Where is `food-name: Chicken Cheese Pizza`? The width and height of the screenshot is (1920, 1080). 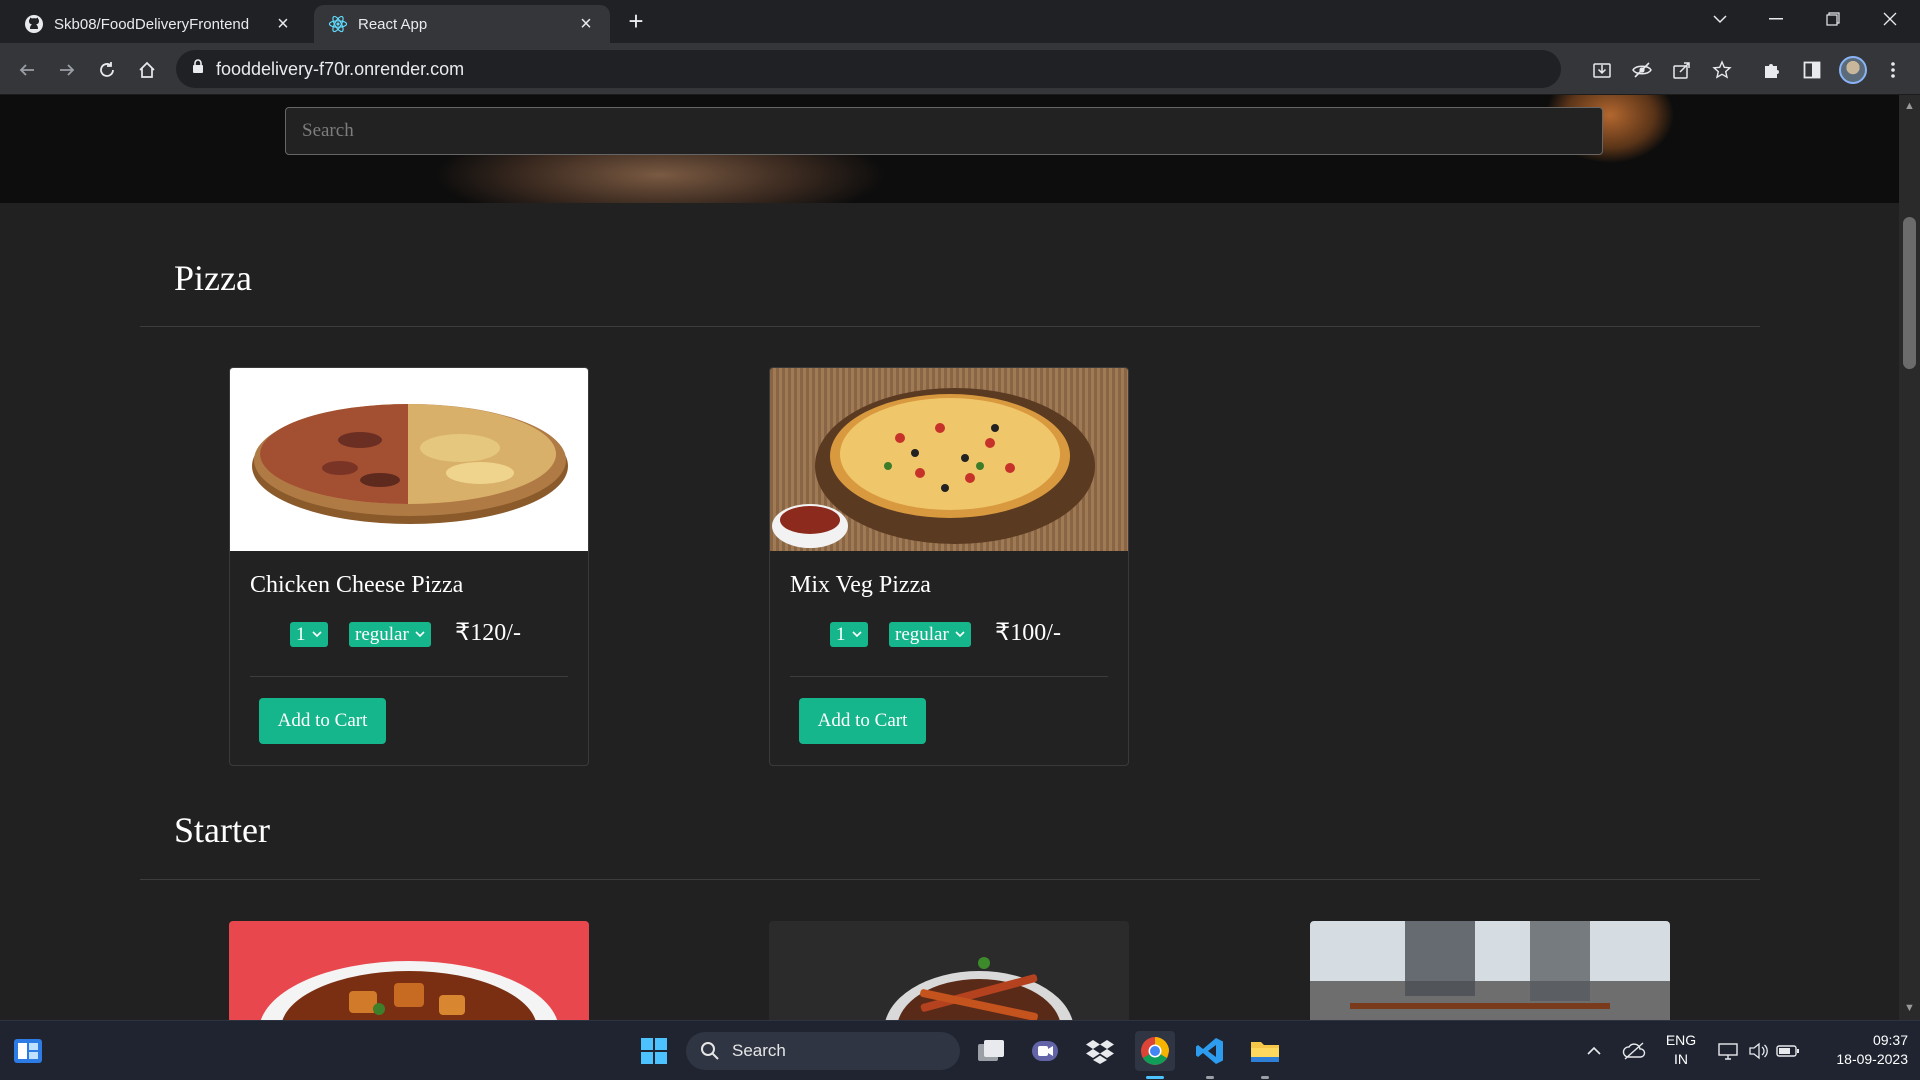 food-name: Chicken Cheese Pizza is located at coordinates (357, 585).